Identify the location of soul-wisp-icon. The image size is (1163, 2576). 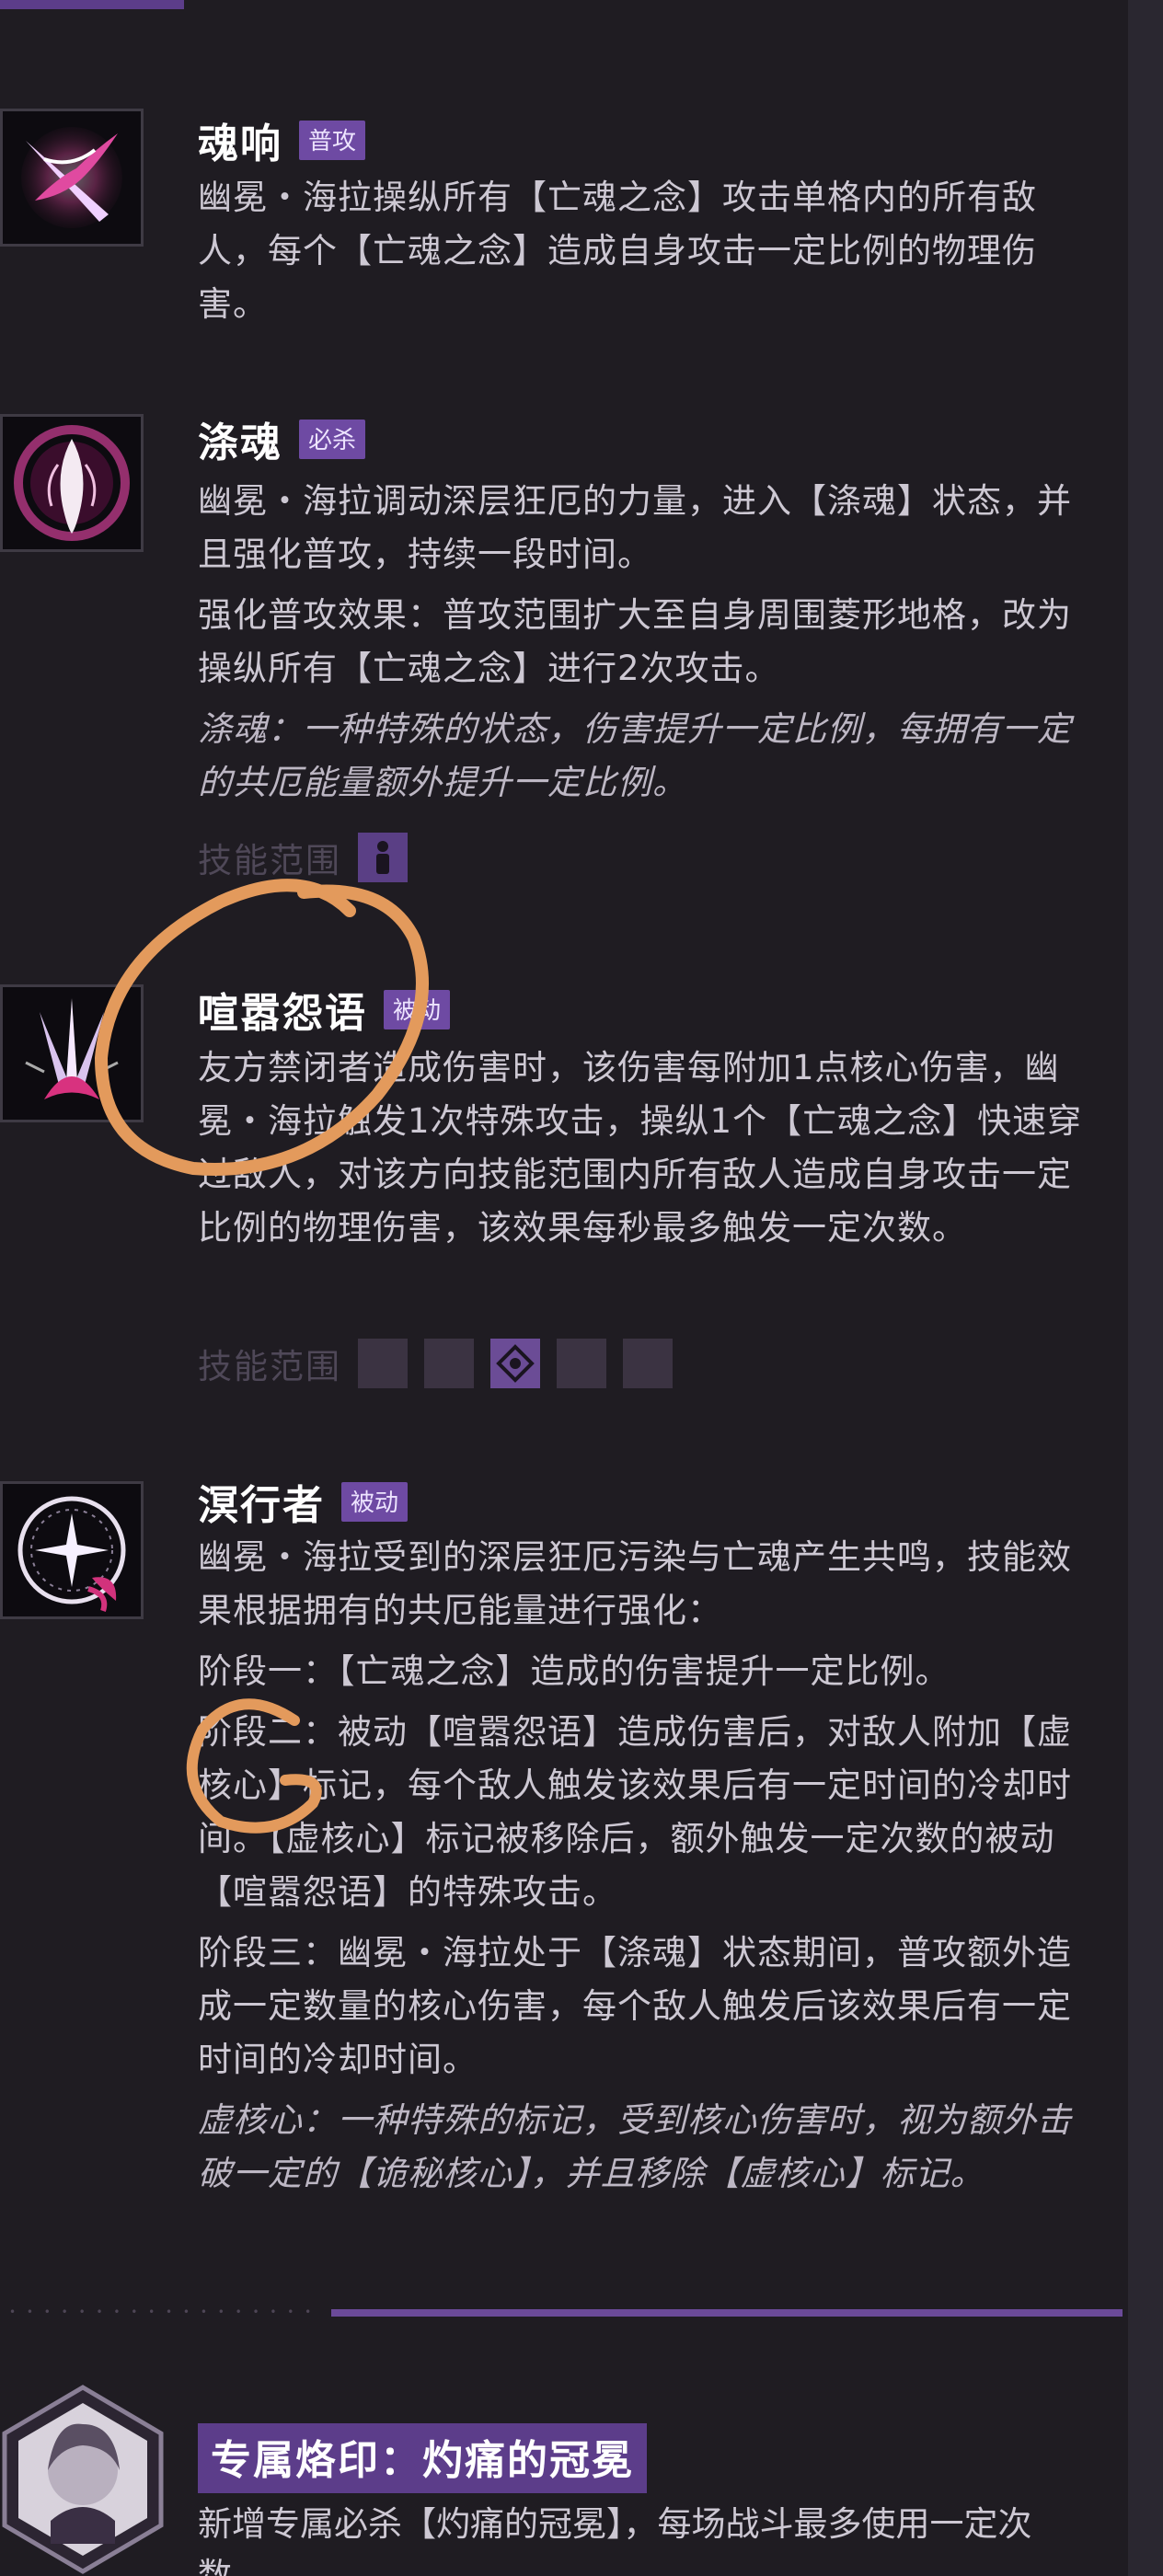
(72, 483).